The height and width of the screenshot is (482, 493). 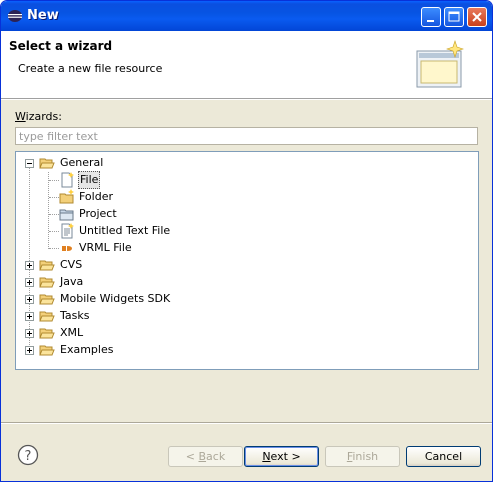 I want to click on tree-item-label: Folder, so click(x=96, y=196).